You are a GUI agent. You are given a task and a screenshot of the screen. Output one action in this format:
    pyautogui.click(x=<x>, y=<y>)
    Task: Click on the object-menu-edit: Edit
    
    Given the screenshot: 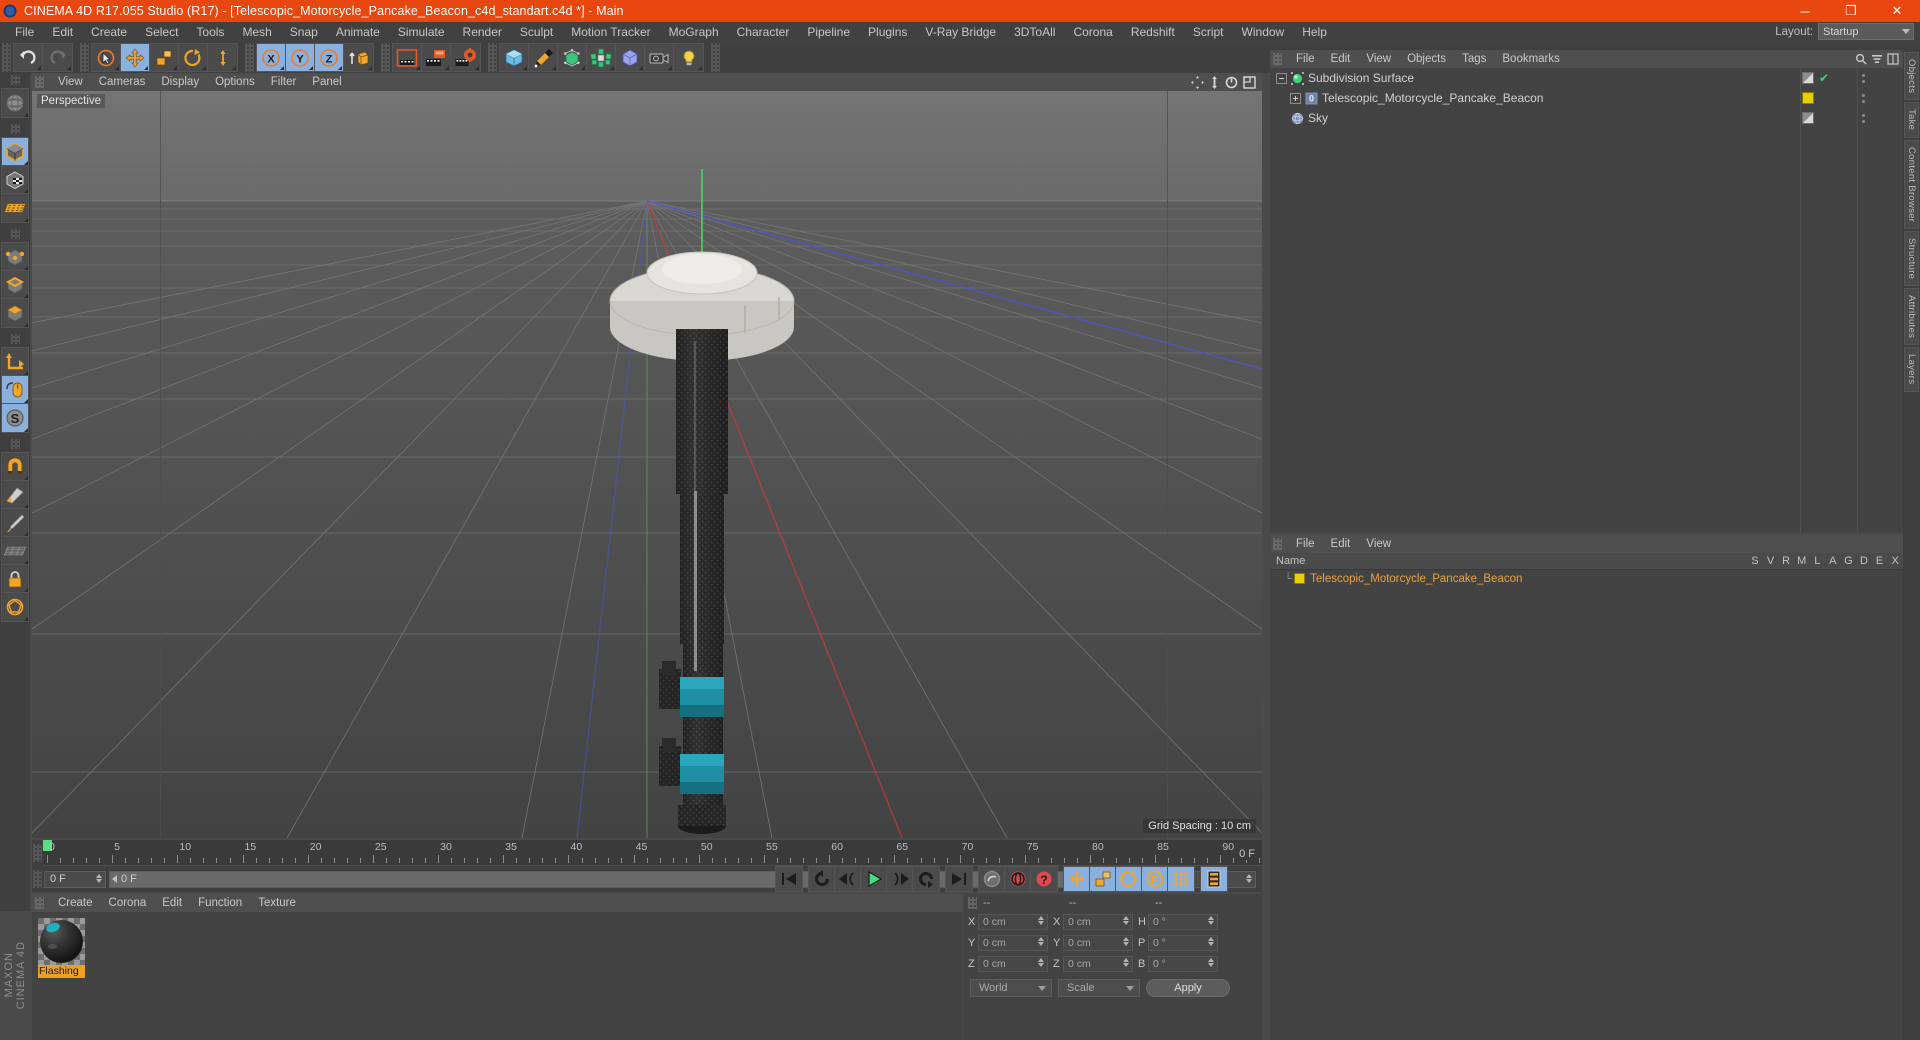 What is the action you would take?
    pyautogui.click(x=1341, y=59)
    